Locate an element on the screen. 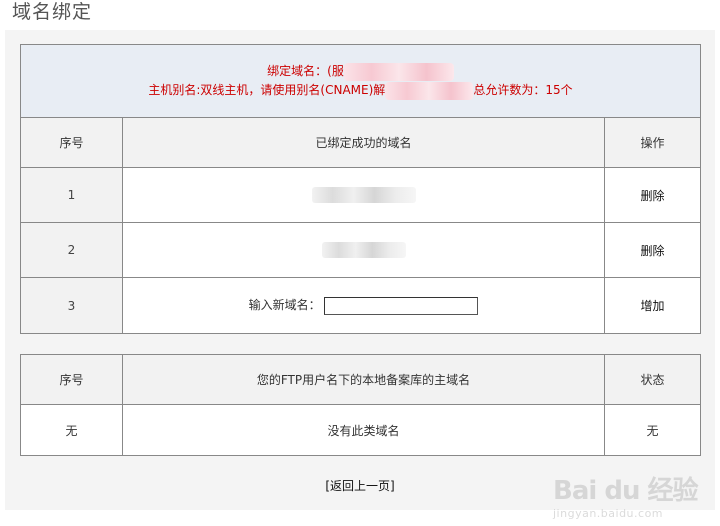  header-action: 操作 is located at coordinates (652, 142).